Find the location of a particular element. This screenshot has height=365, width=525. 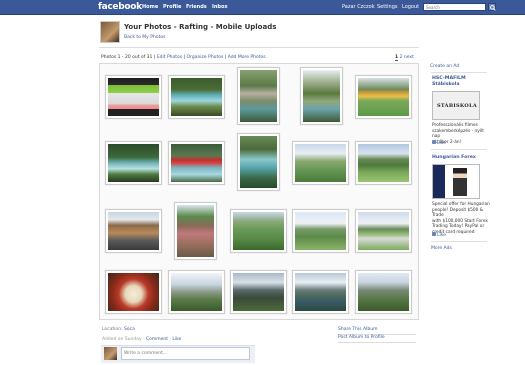

nav-inbox: Inbox is located at coordinates (220, 7).